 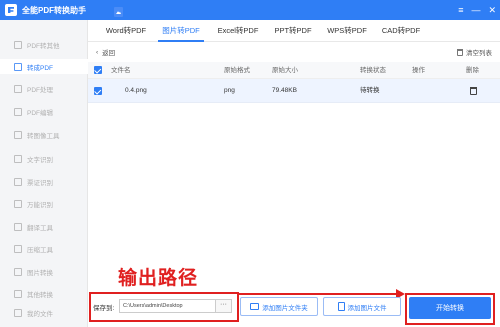 I want to click on delete-row-icon, so click(x=473, y=91).